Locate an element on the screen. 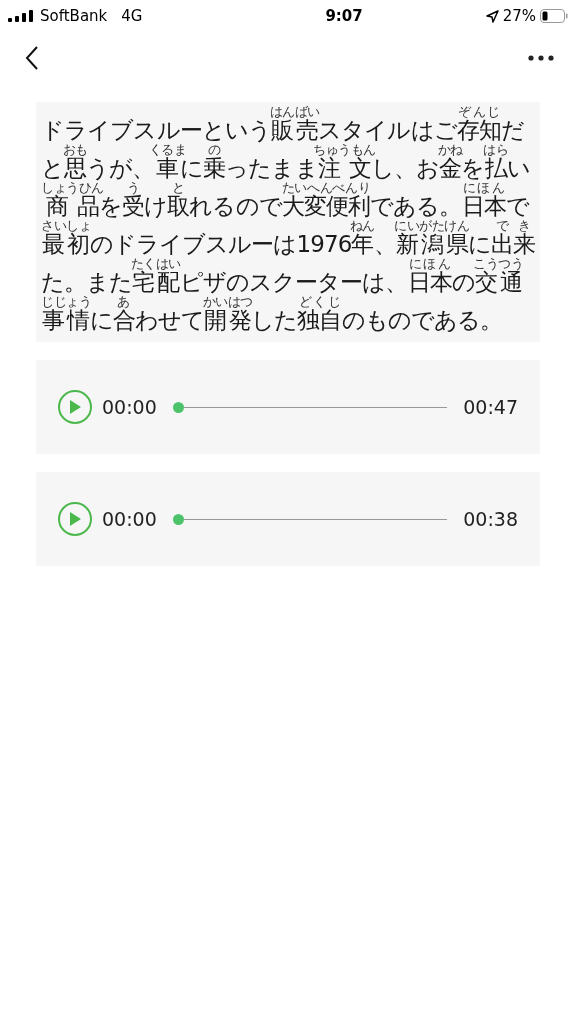  battery-percentage: 27% is located at coordinates (519, 16).